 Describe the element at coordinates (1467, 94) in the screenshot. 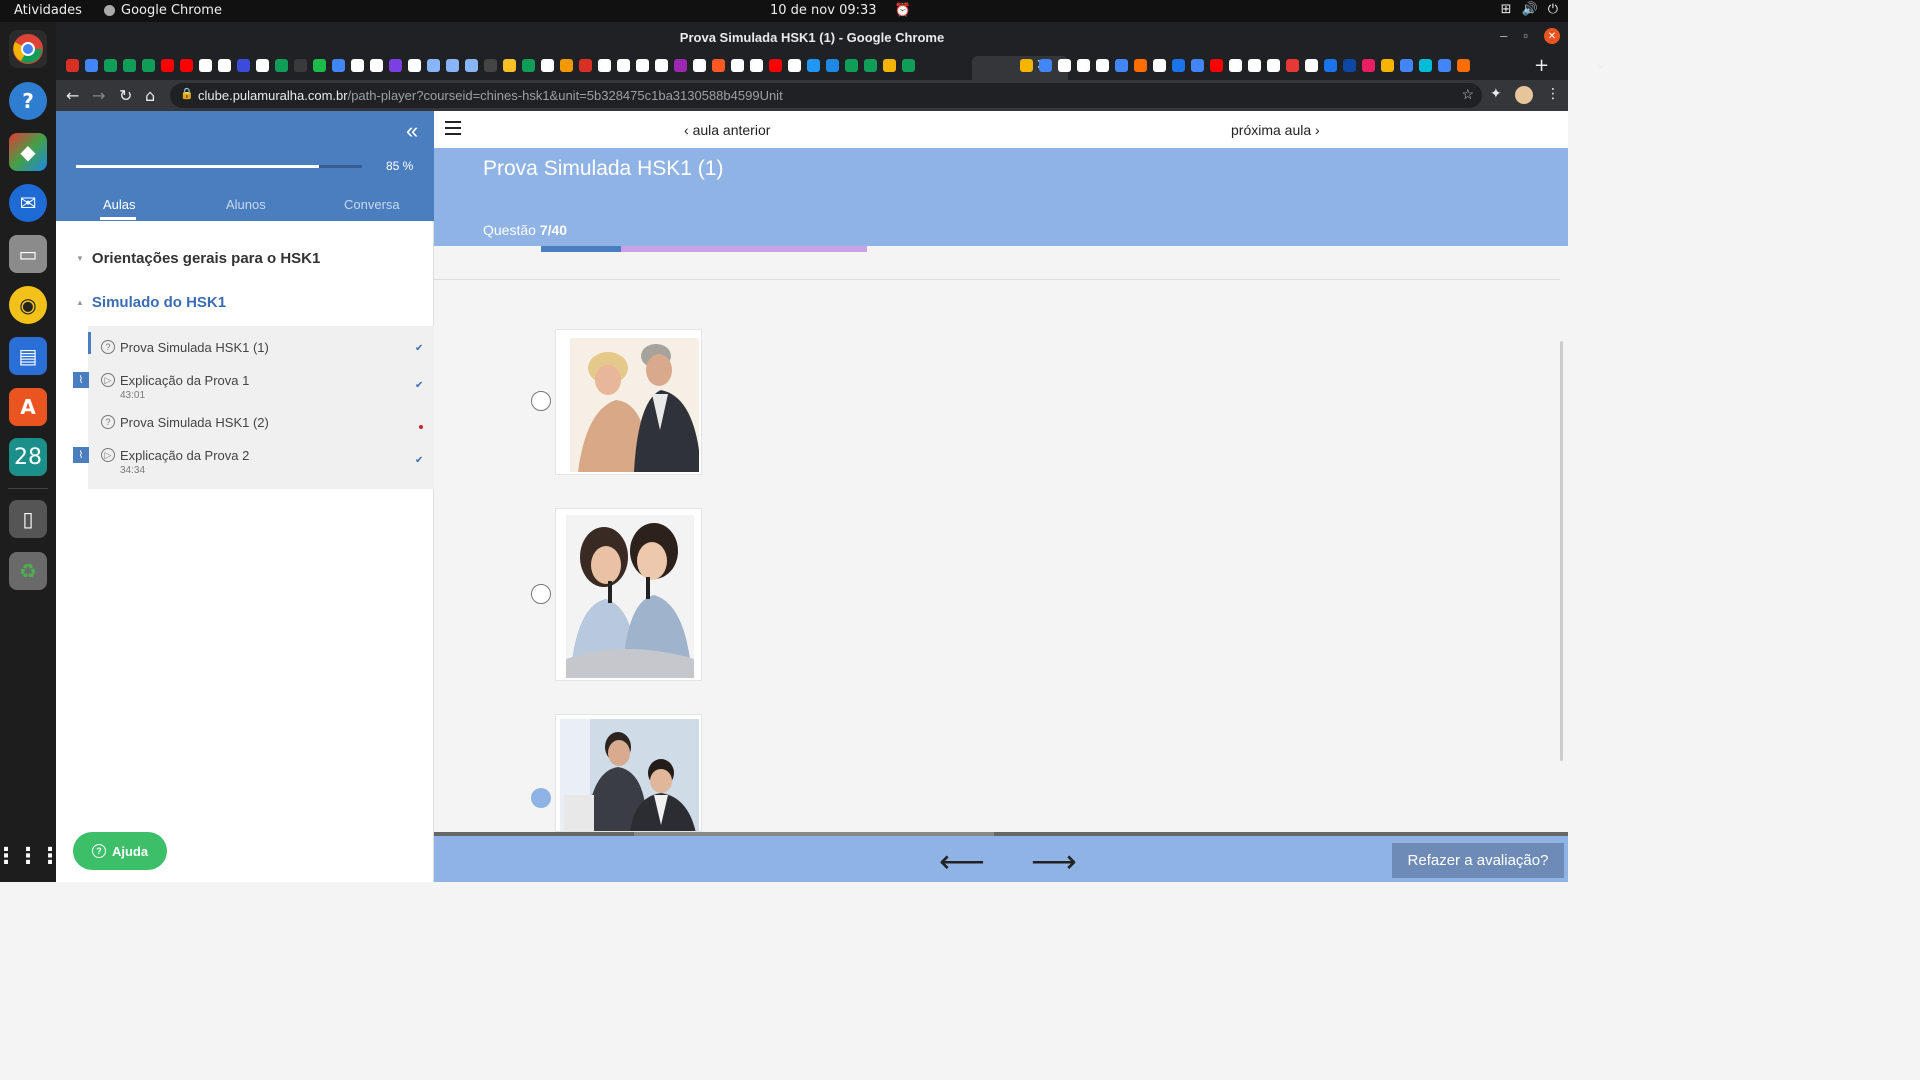

I see `bookmark-star-icon: ☆` at that location.